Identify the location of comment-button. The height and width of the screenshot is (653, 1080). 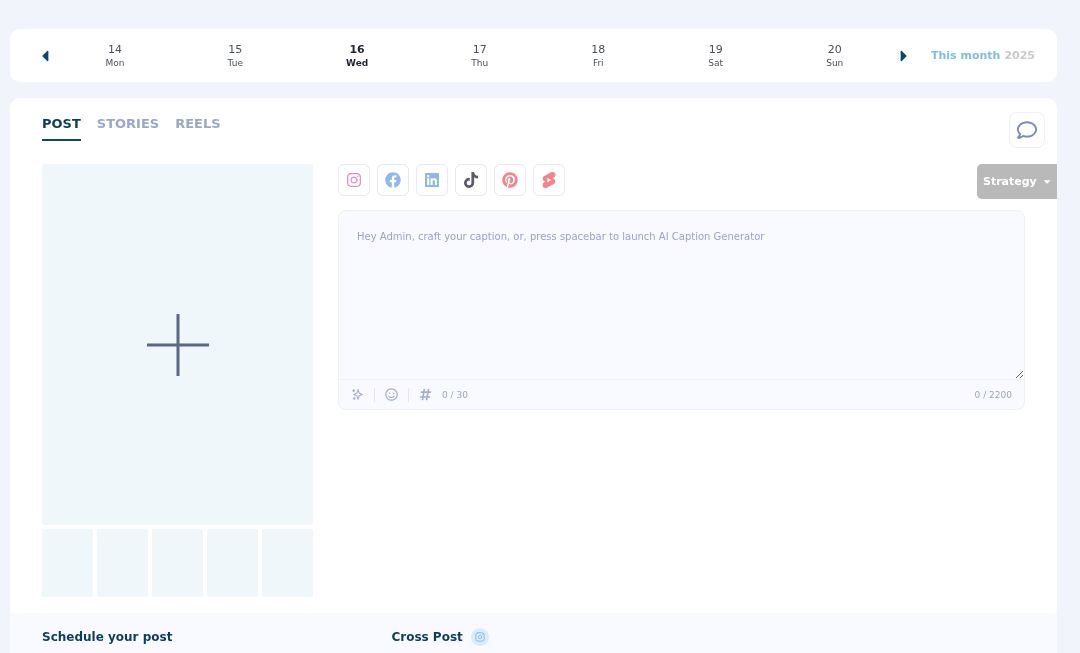
(1027, 130).